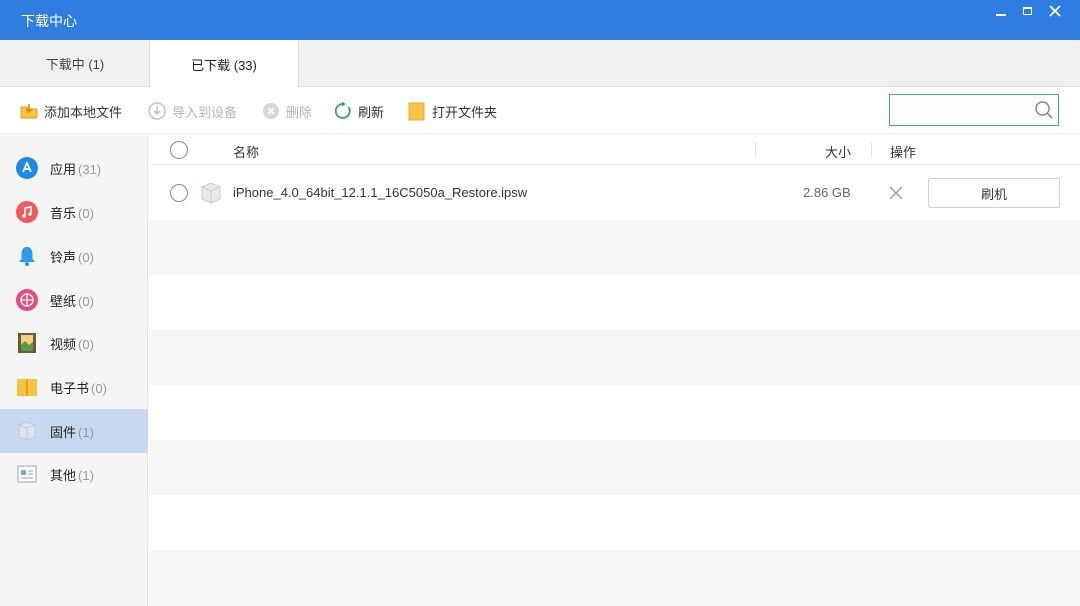 Image resolution: width=1080 pixels, height=606 pixels. What do you see at coordinates (1001, 15) in the screenshot?
I see `minimize-icon` at bounding box center [1001, 15].